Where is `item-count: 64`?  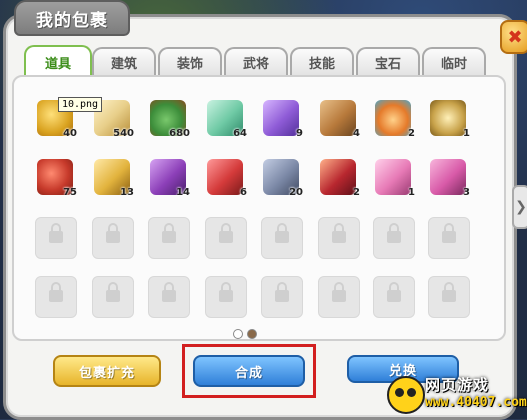
item-count: 64 is located at coordinates (240, 133).